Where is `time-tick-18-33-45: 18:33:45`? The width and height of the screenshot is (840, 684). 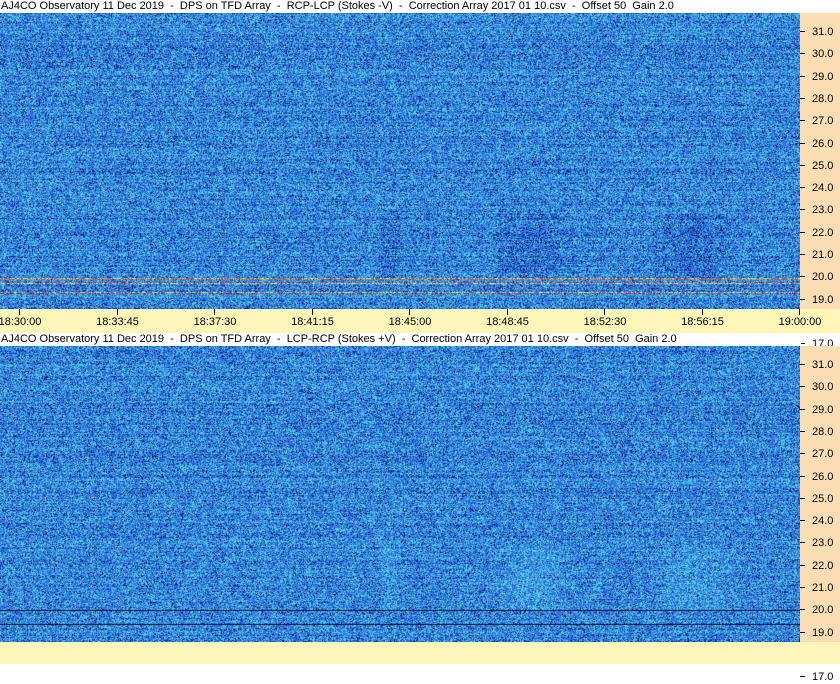 time-tick-18-33-45: 18:33:45 is located at coordinates (118, 321).